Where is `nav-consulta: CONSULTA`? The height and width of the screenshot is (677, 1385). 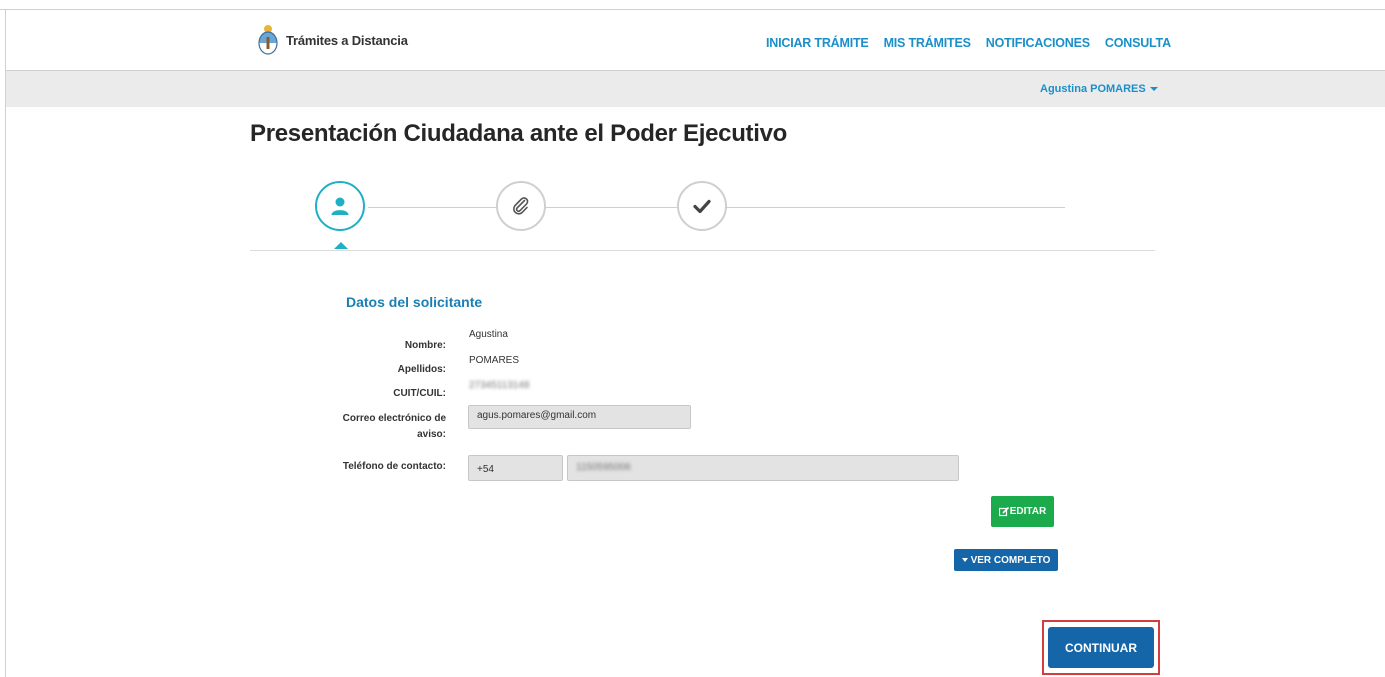 nav-consulta: CONSULTA is located at coordinates (1138, 43).